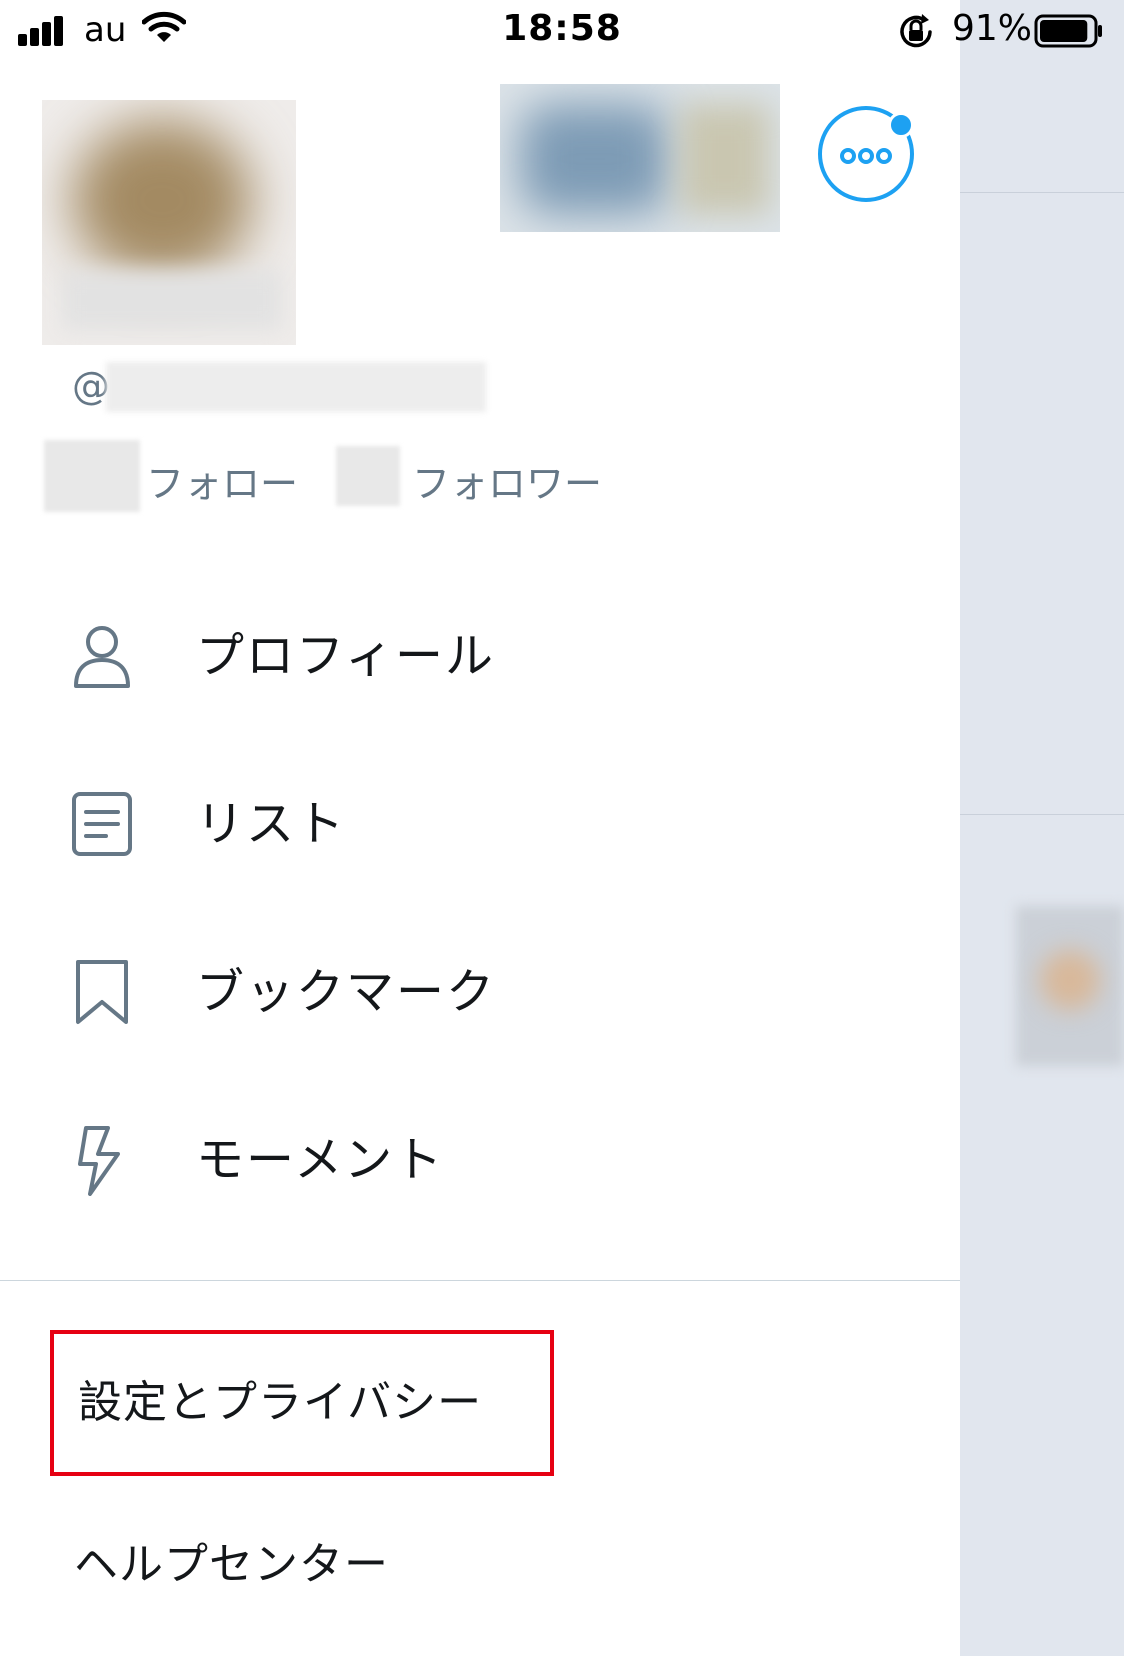  Describe the element at coordinates (162, 200) in the screenshot. I see `avatar-image-blur` at that location.